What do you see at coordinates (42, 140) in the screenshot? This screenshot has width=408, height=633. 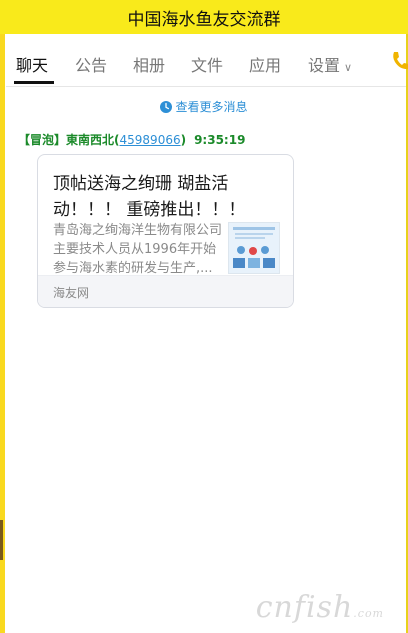 I see `sender-tag: 【冒泡】` at bounding box center [42, 140].